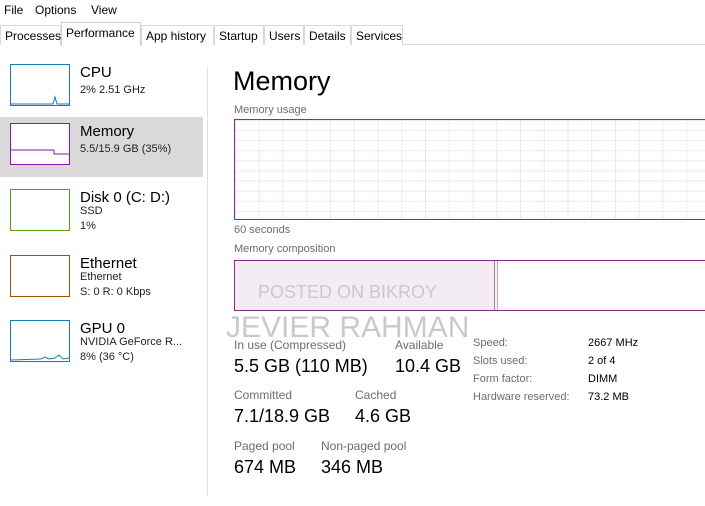 The height and width of the screenshot is (506, 705). I want to click on sidebar-item-label: Memory, so click(107, 131).